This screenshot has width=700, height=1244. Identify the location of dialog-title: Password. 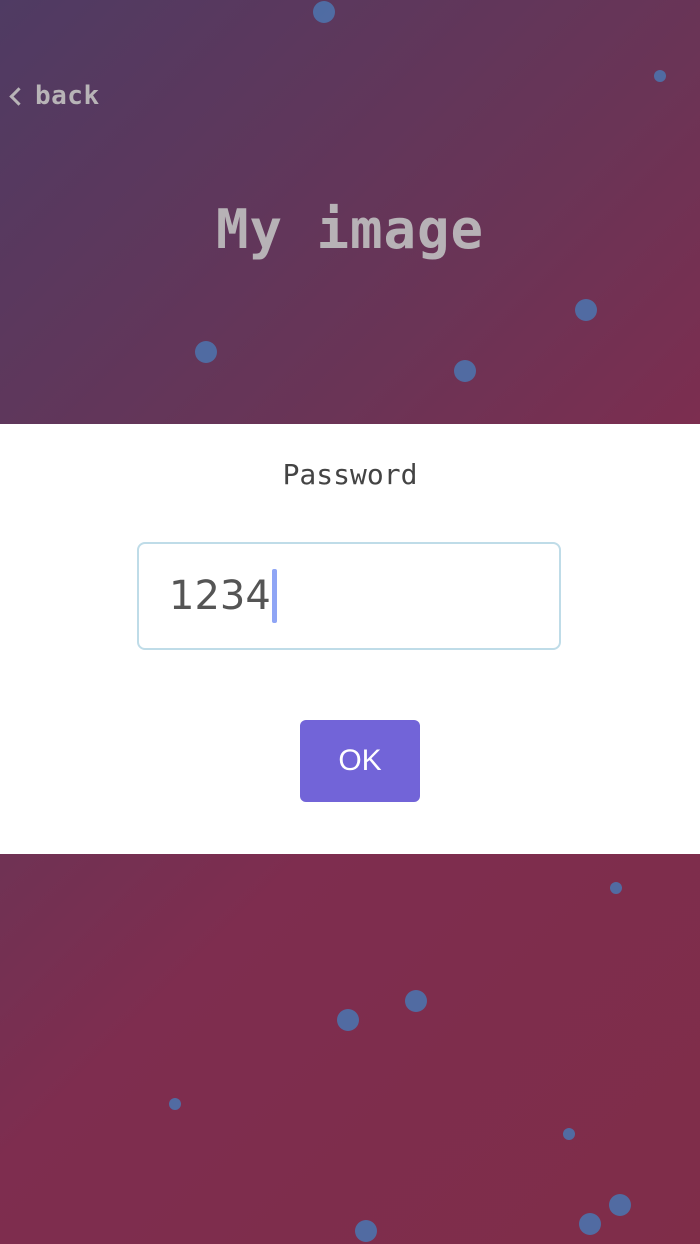
(350, 474).